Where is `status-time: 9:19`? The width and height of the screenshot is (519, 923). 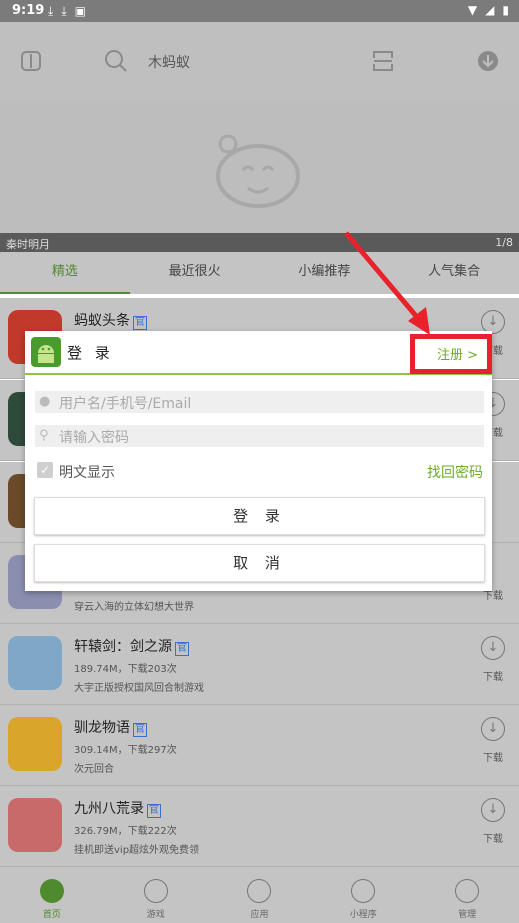 status-time: 9:19 is located at coordinates (28, 10).